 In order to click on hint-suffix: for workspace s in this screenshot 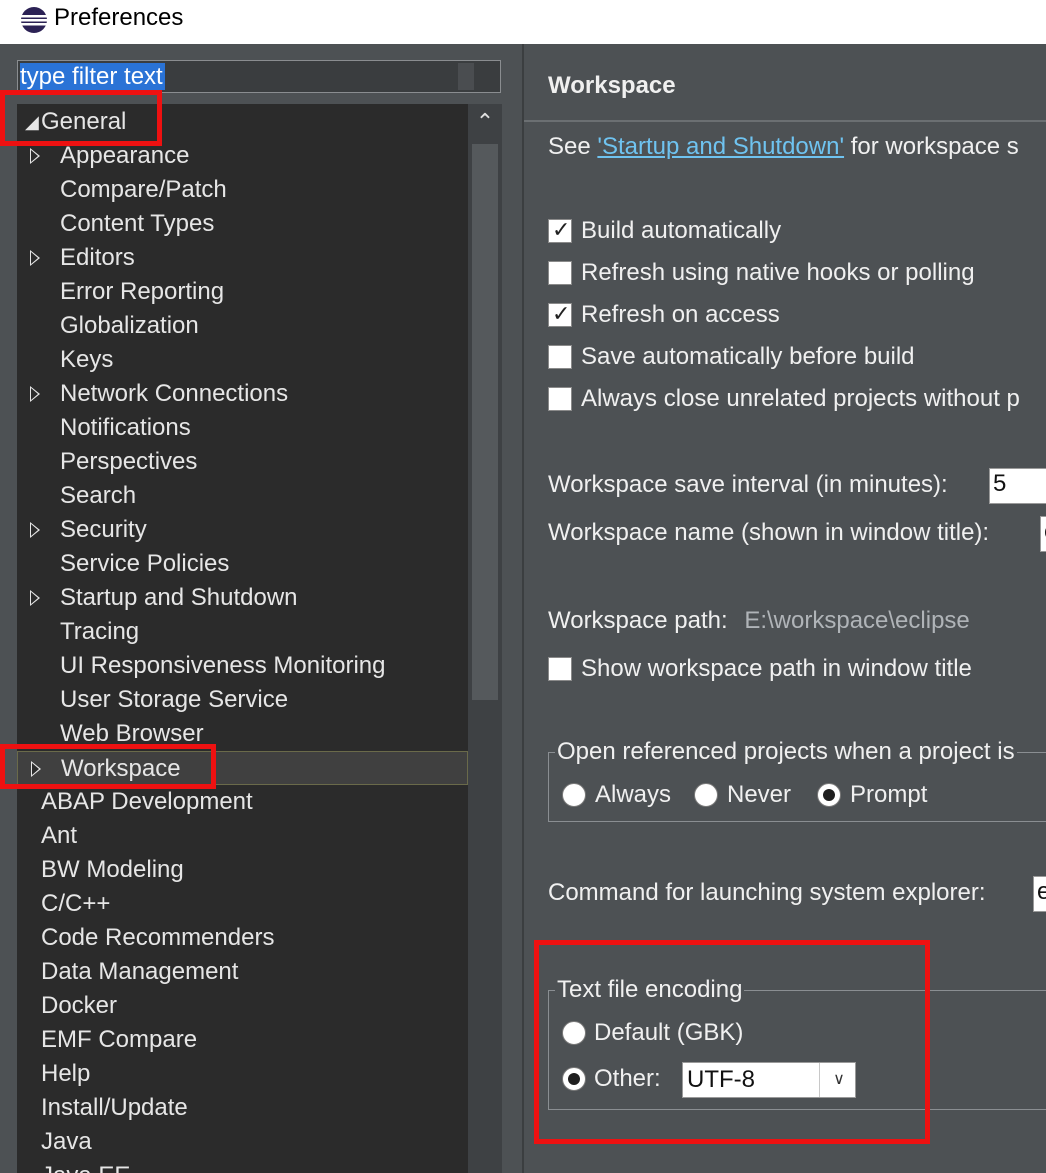, I will do `click(934, 146)`.